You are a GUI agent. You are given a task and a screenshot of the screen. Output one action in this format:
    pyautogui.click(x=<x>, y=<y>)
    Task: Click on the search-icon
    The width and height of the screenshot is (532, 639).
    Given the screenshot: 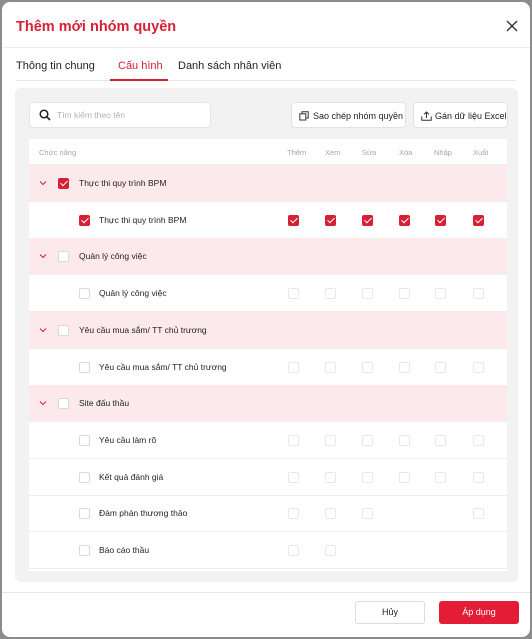 What is the action you would take?
    pyautogui.click(x=45, y=115)
    